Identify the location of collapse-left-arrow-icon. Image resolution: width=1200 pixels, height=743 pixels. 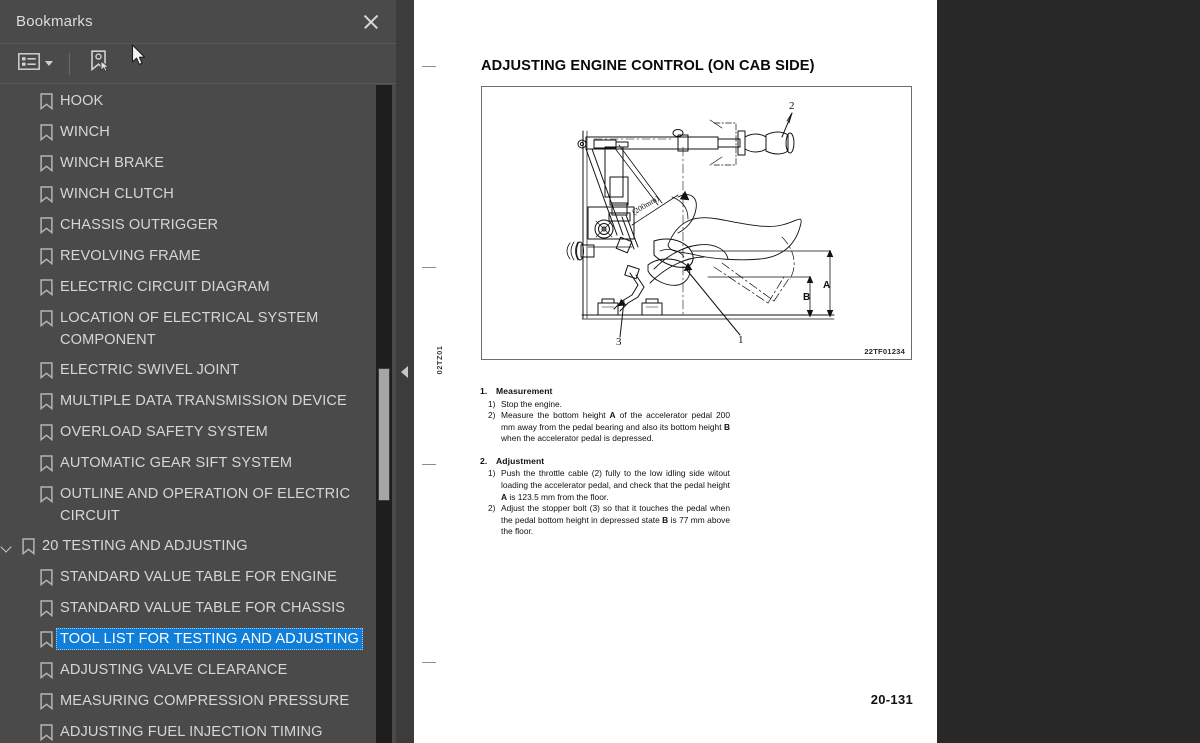
(404, 372).